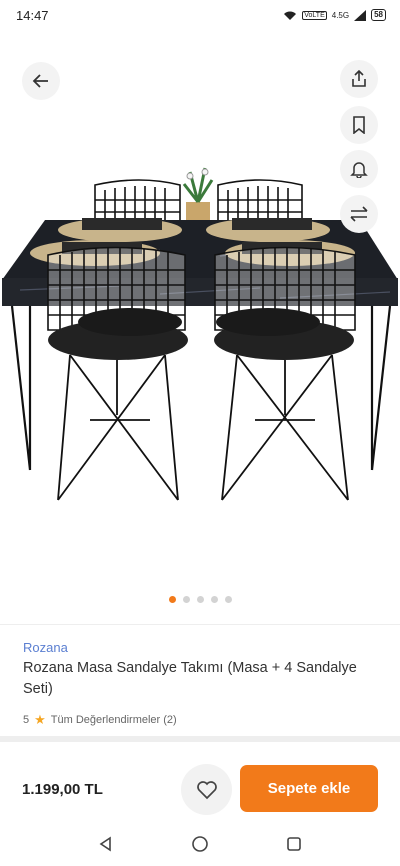  I want to click on gallery-indicator, so click(200, 599).